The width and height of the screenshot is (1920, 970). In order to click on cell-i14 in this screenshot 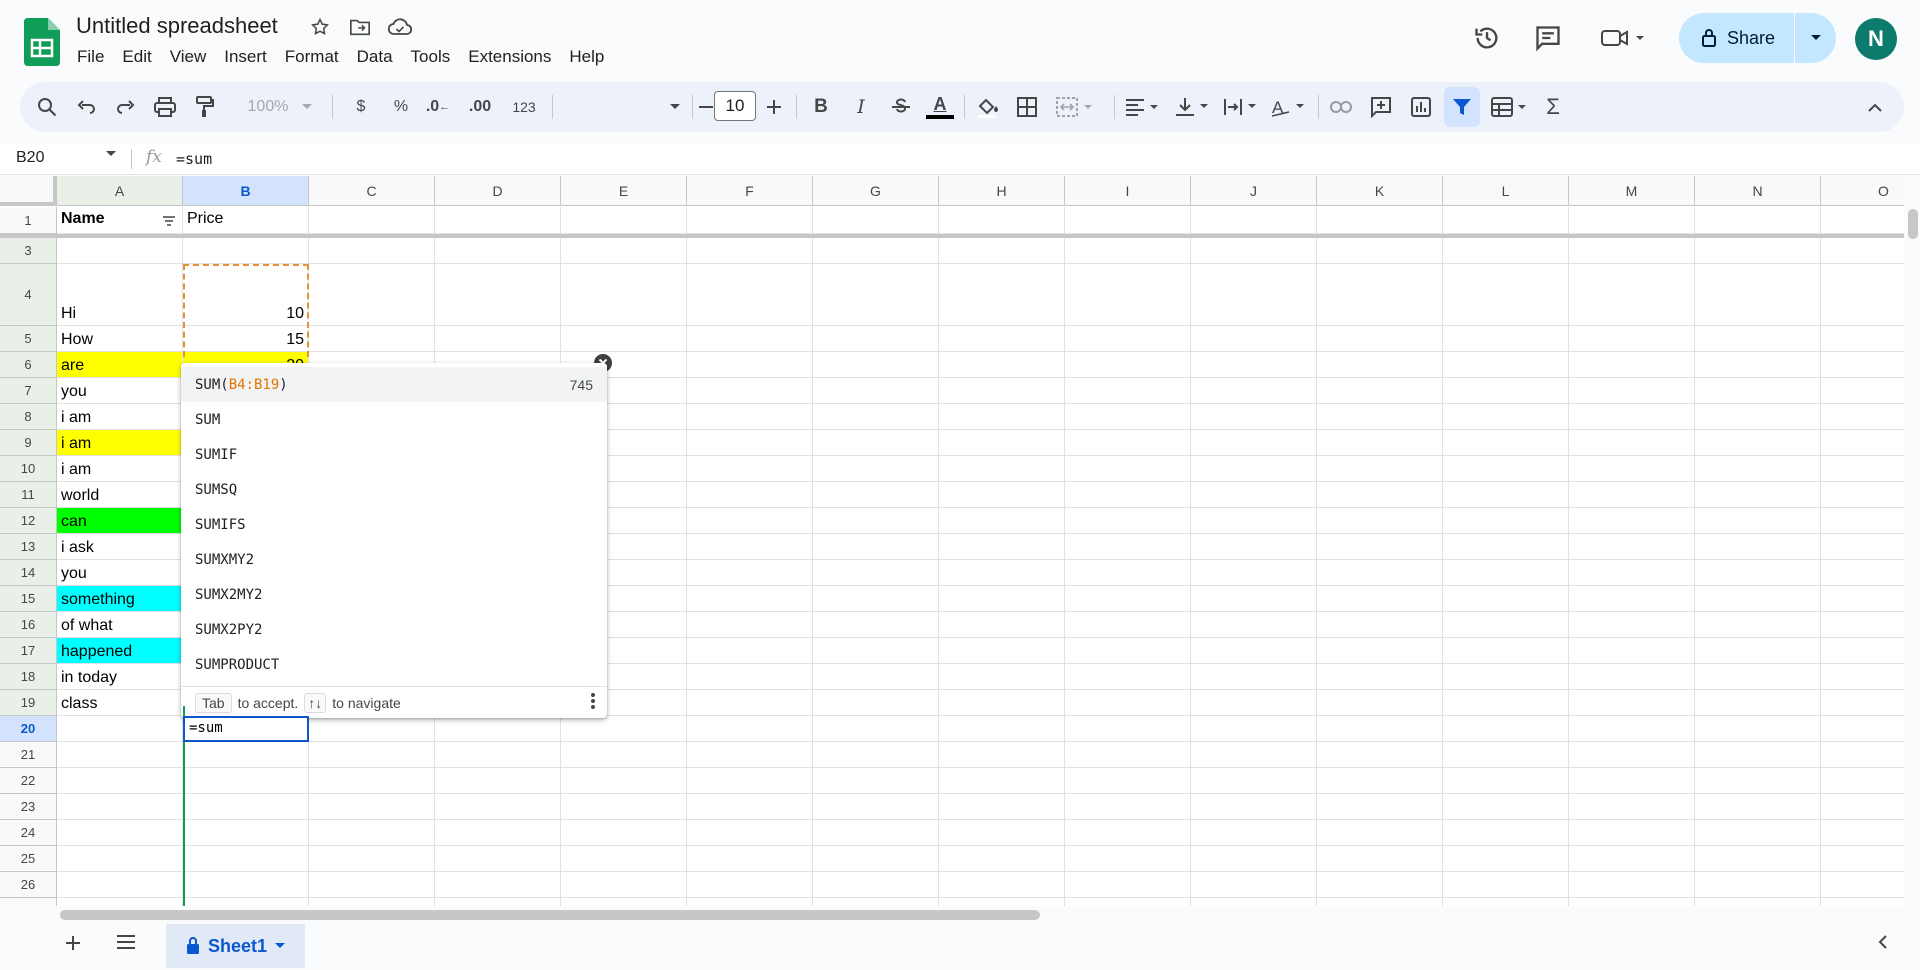, I will do `click(1128, 573)`.